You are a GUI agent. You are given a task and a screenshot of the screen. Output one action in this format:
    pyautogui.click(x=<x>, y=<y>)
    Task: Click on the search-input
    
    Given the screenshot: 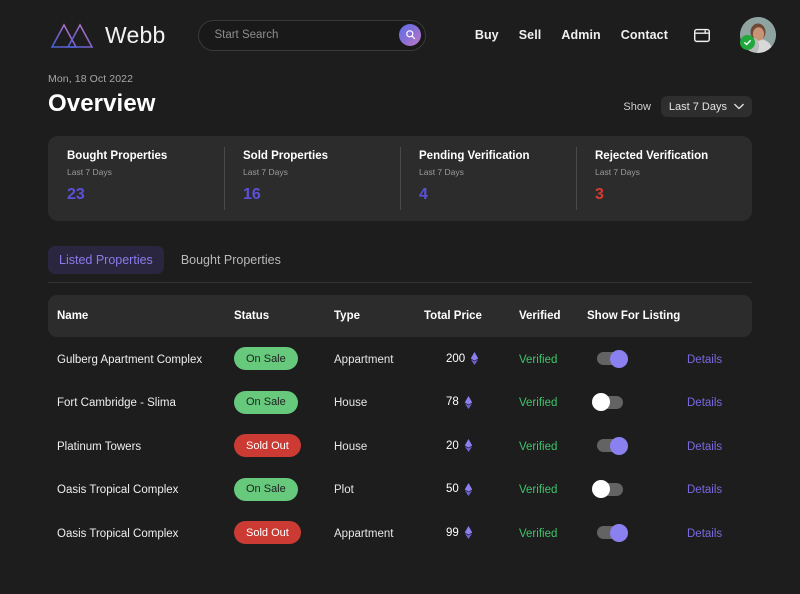 What is the action you would take?
    pyautogui.click(x=312, y=35)
    